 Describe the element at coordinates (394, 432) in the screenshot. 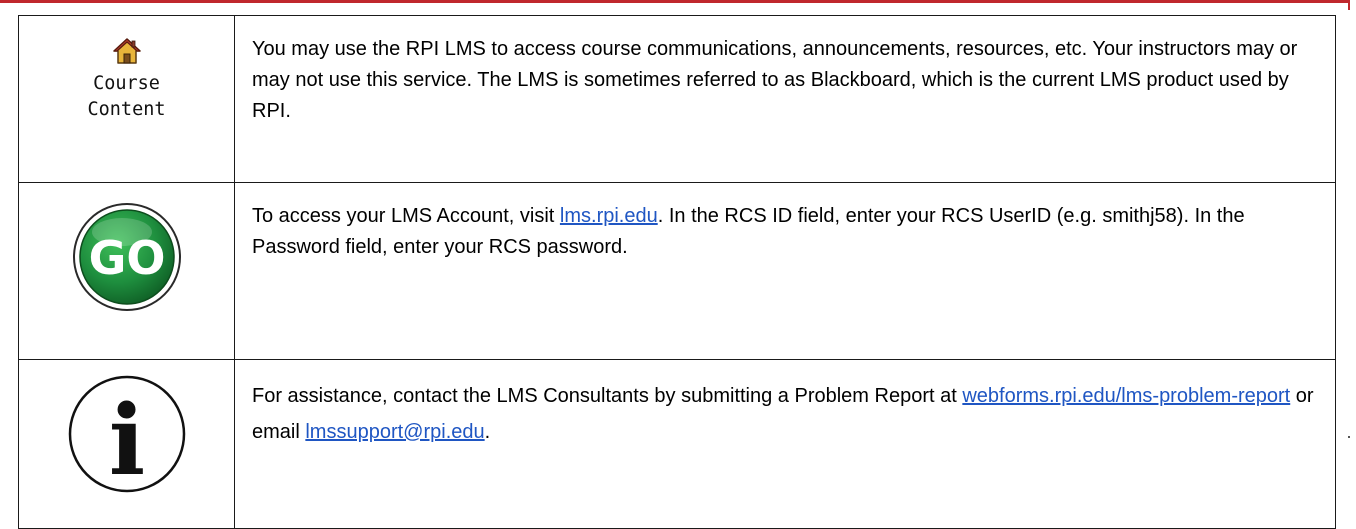

I see `lms-support-email-link: lmssupport@rpi.edu` at that location.